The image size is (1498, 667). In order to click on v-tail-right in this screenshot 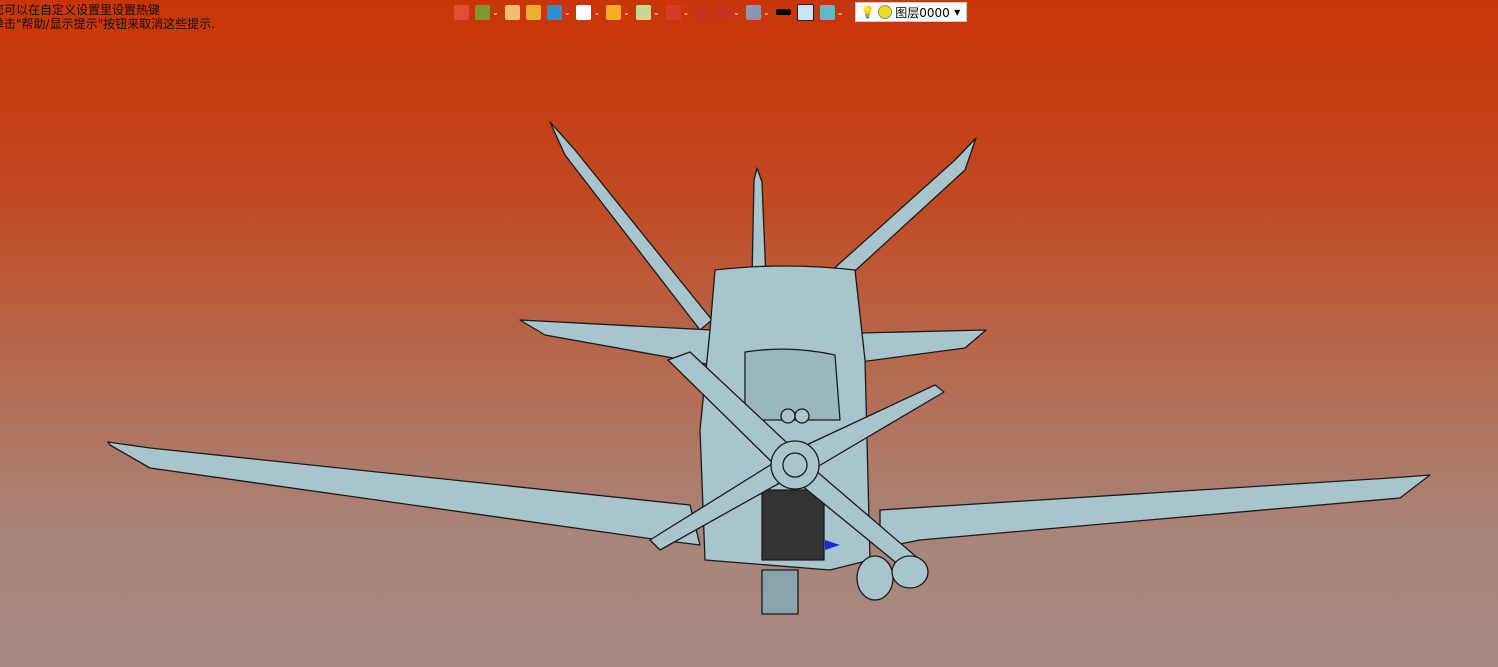, I will do `click(903, 209)`.